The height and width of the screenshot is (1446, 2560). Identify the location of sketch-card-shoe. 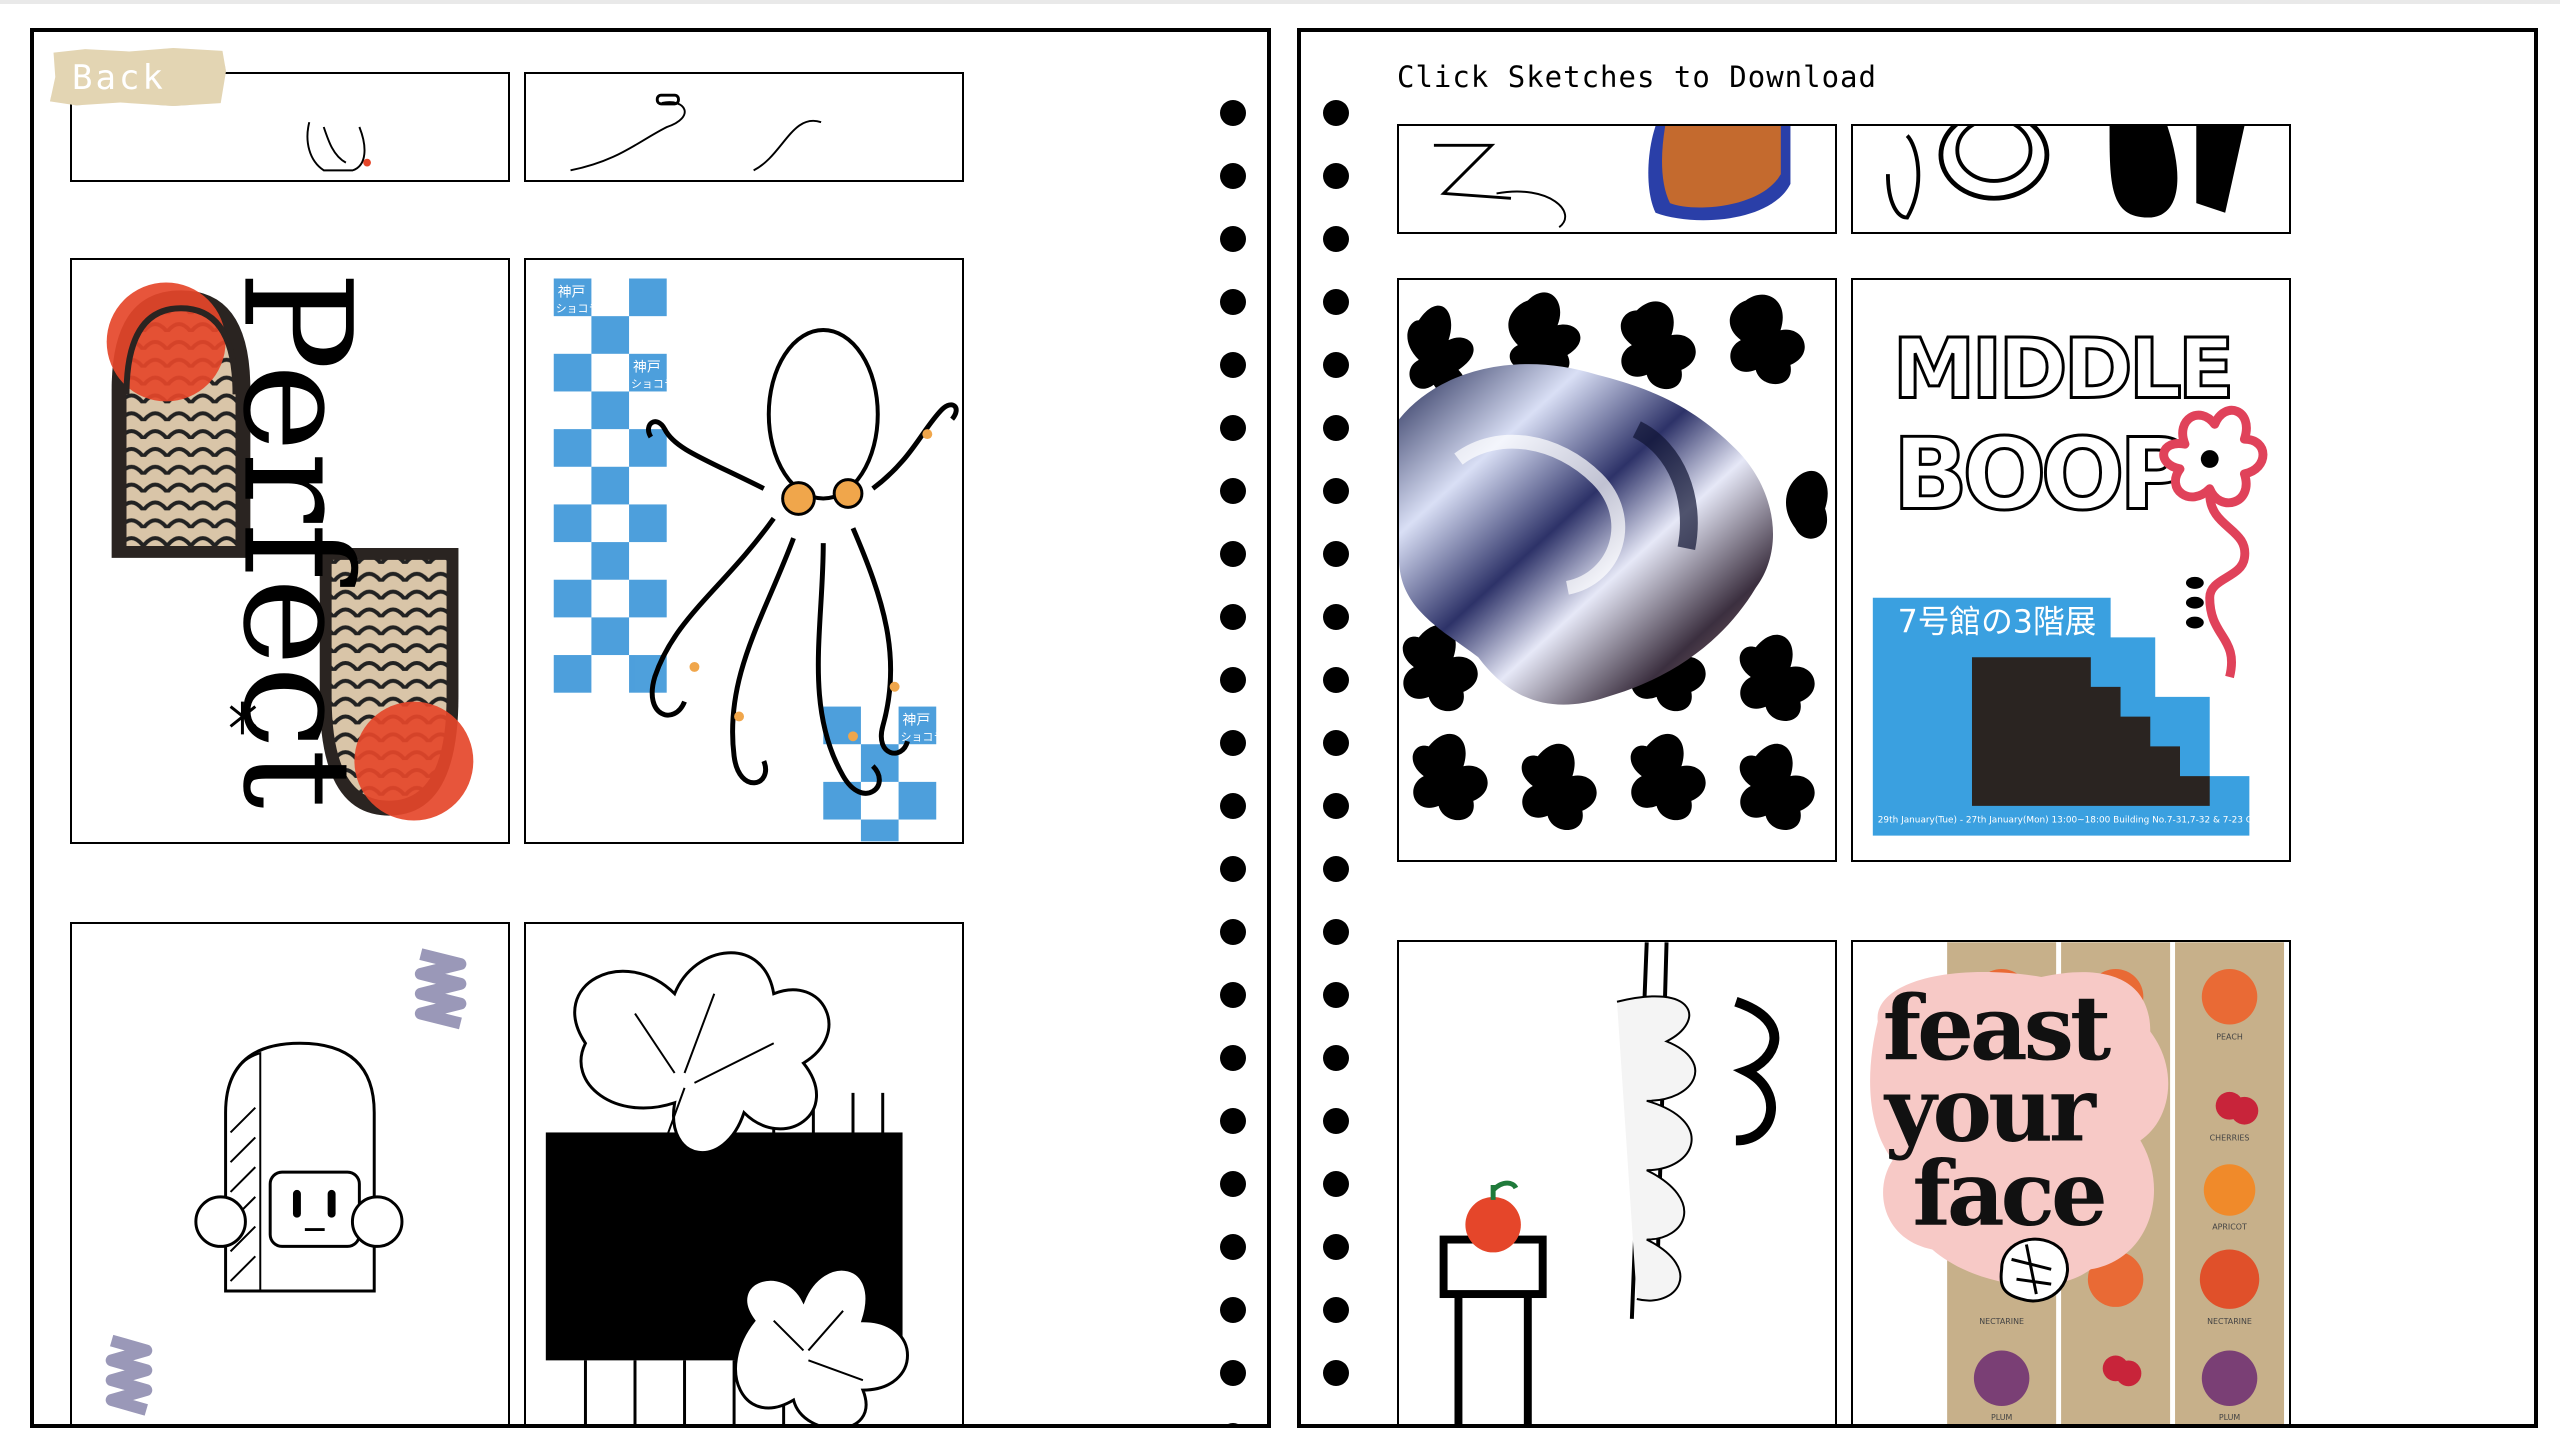
(1617, 179).